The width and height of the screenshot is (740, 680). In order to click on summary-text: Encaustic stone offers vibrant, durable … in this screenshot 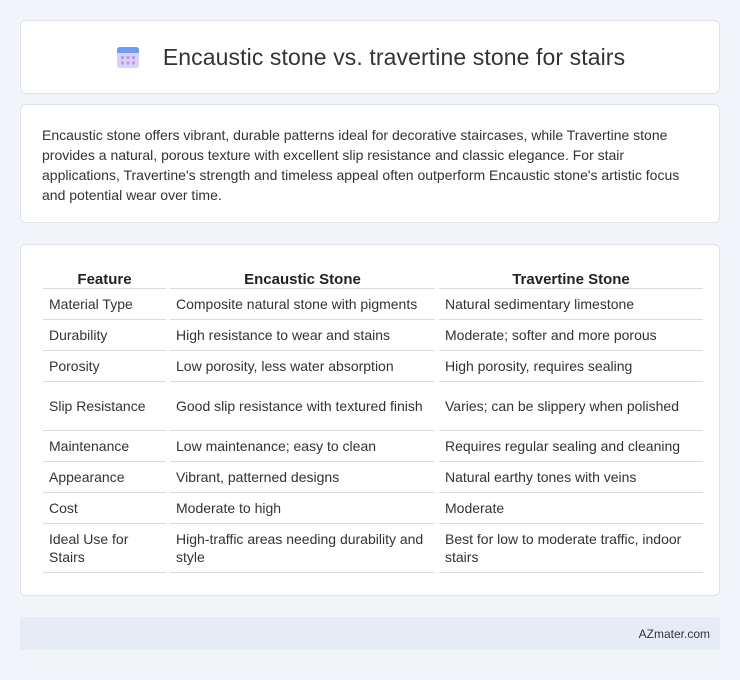, I will do `click(361, 165)`.